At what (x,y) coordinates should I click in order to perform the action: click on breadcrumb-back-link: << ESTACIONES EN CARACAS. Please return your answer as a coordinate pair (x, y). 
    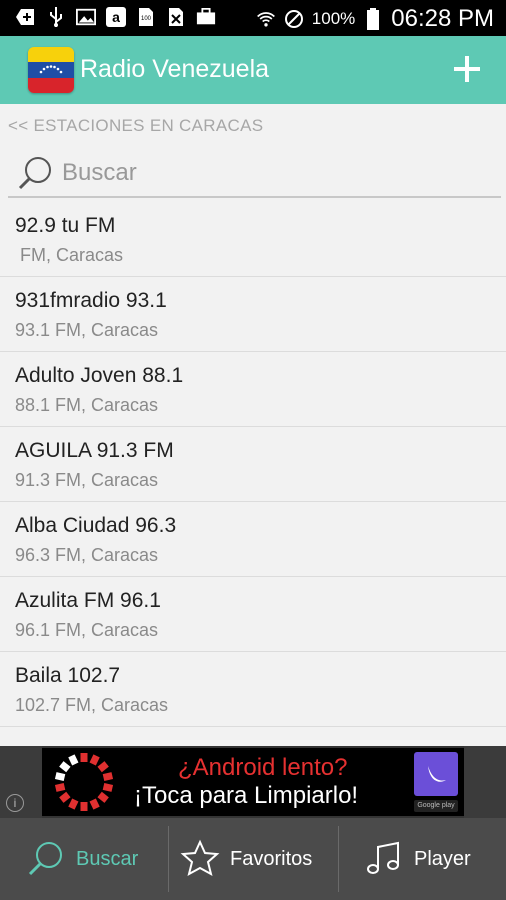
    Looking at the image, I should click on (135, 126).